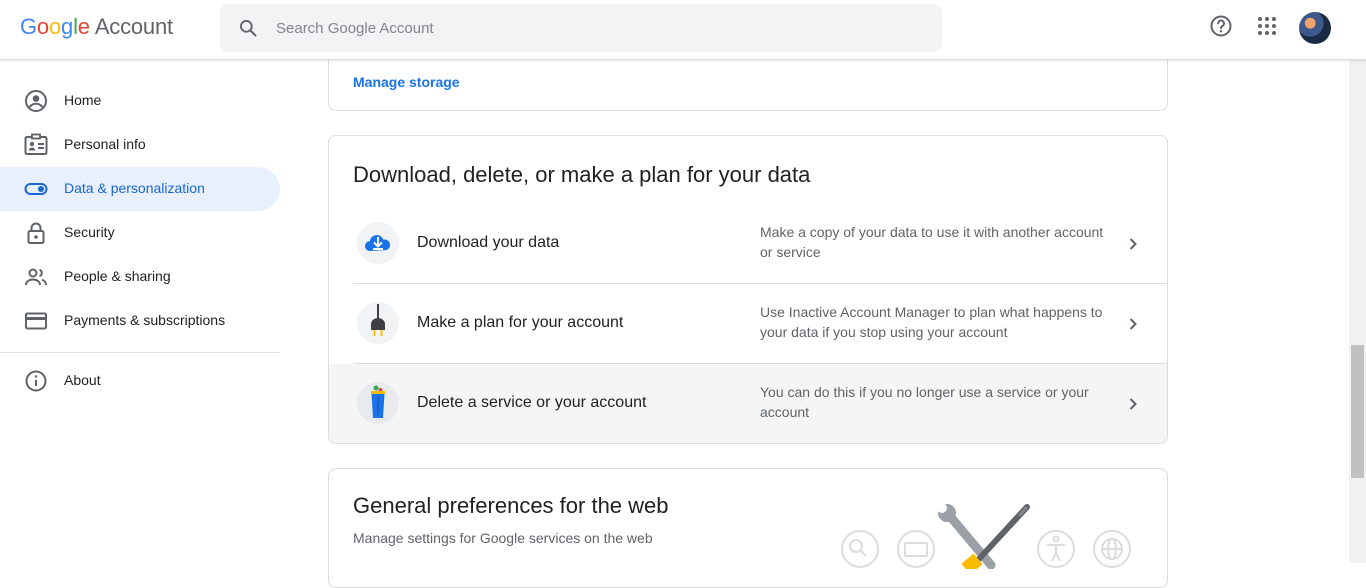 The height and width of the screenshot is (588, 1366). What do you see at coordinates (82, 380) in the screenshot?
I see `sidebar-item-label: About` at bounding box center [82, 380].